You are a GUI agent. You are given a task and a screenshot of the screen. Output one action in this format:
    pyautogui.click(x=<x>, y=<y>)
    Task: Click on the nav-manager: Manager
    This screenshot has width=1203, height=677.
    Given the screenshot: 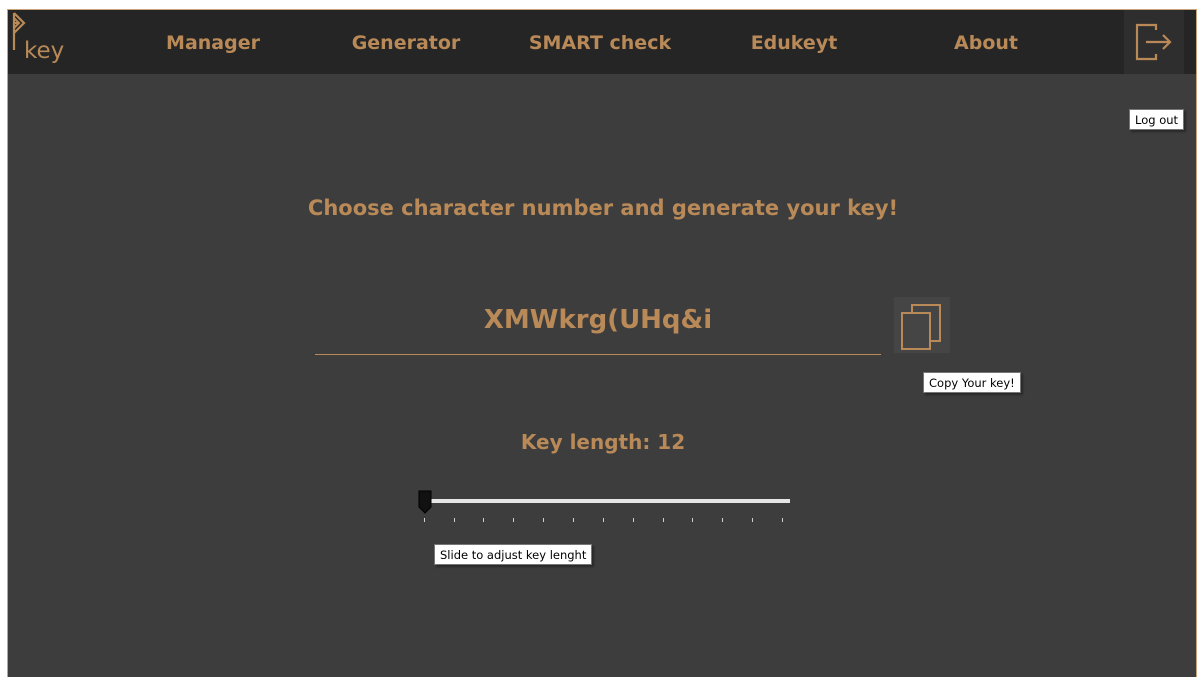 What is the action you would take?
    pyautogui.click(x=213, y=42)
    